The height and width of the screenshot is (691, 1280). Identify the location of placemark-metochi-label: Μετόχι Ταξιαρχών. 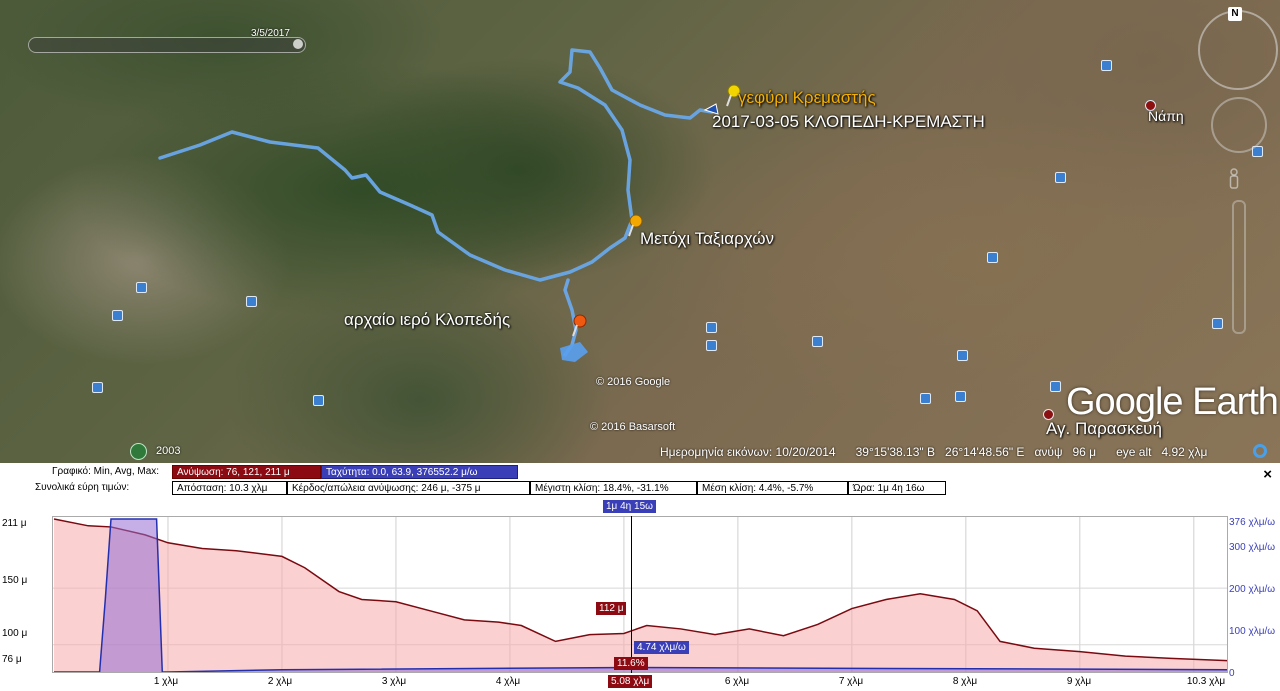
(707, 239).